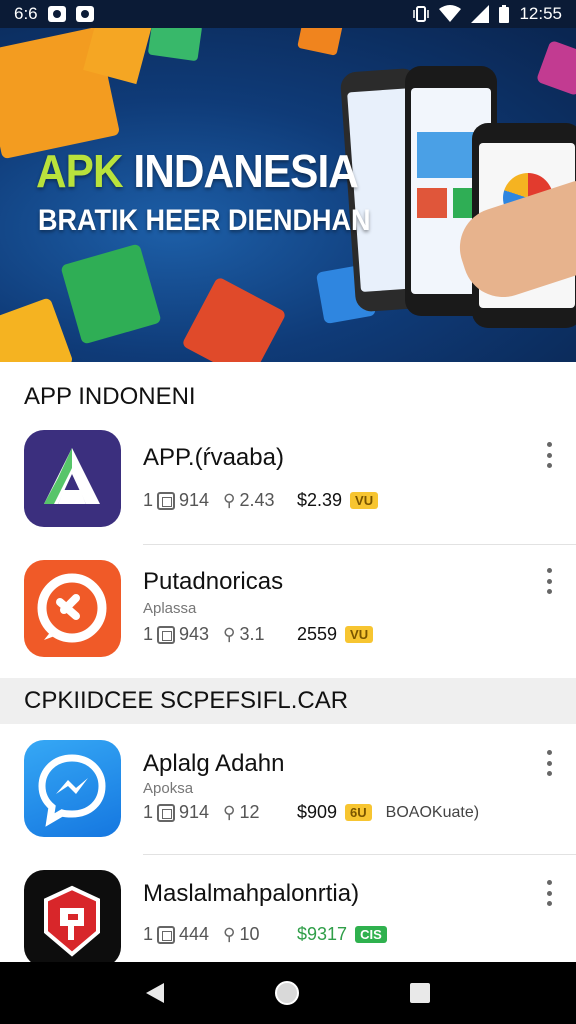 The image size is (576, 1024). What do you see at coordinates (175, 45) in the screenshot?
I see `green-tile-shape` at bounding box center [175, 45].